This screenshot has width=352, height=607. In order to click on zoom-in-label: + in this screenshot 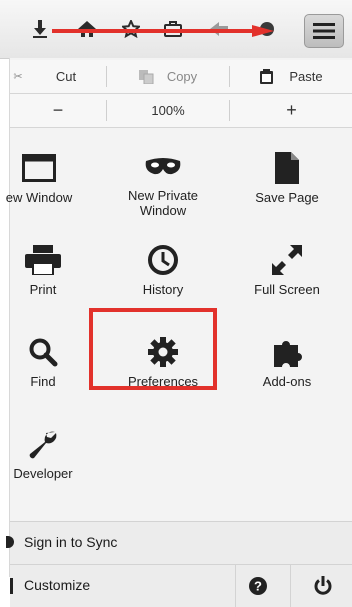, I will do `click(291, 110)`.